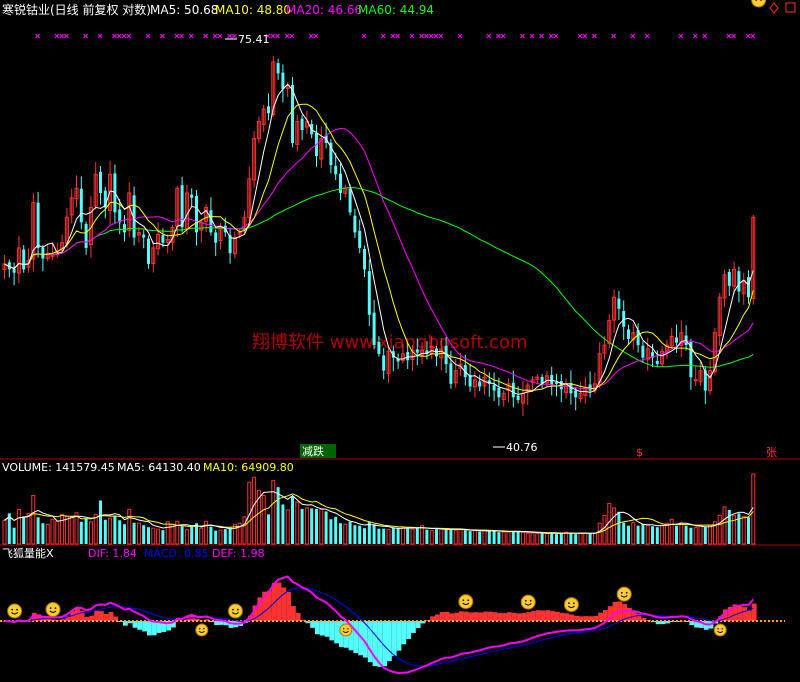 The height and width of the screenshot is (682, 800). Describe the element at coordinates (253, 10) in the screenshot. I see `ma10-label: MA10: 48.80` at that location.